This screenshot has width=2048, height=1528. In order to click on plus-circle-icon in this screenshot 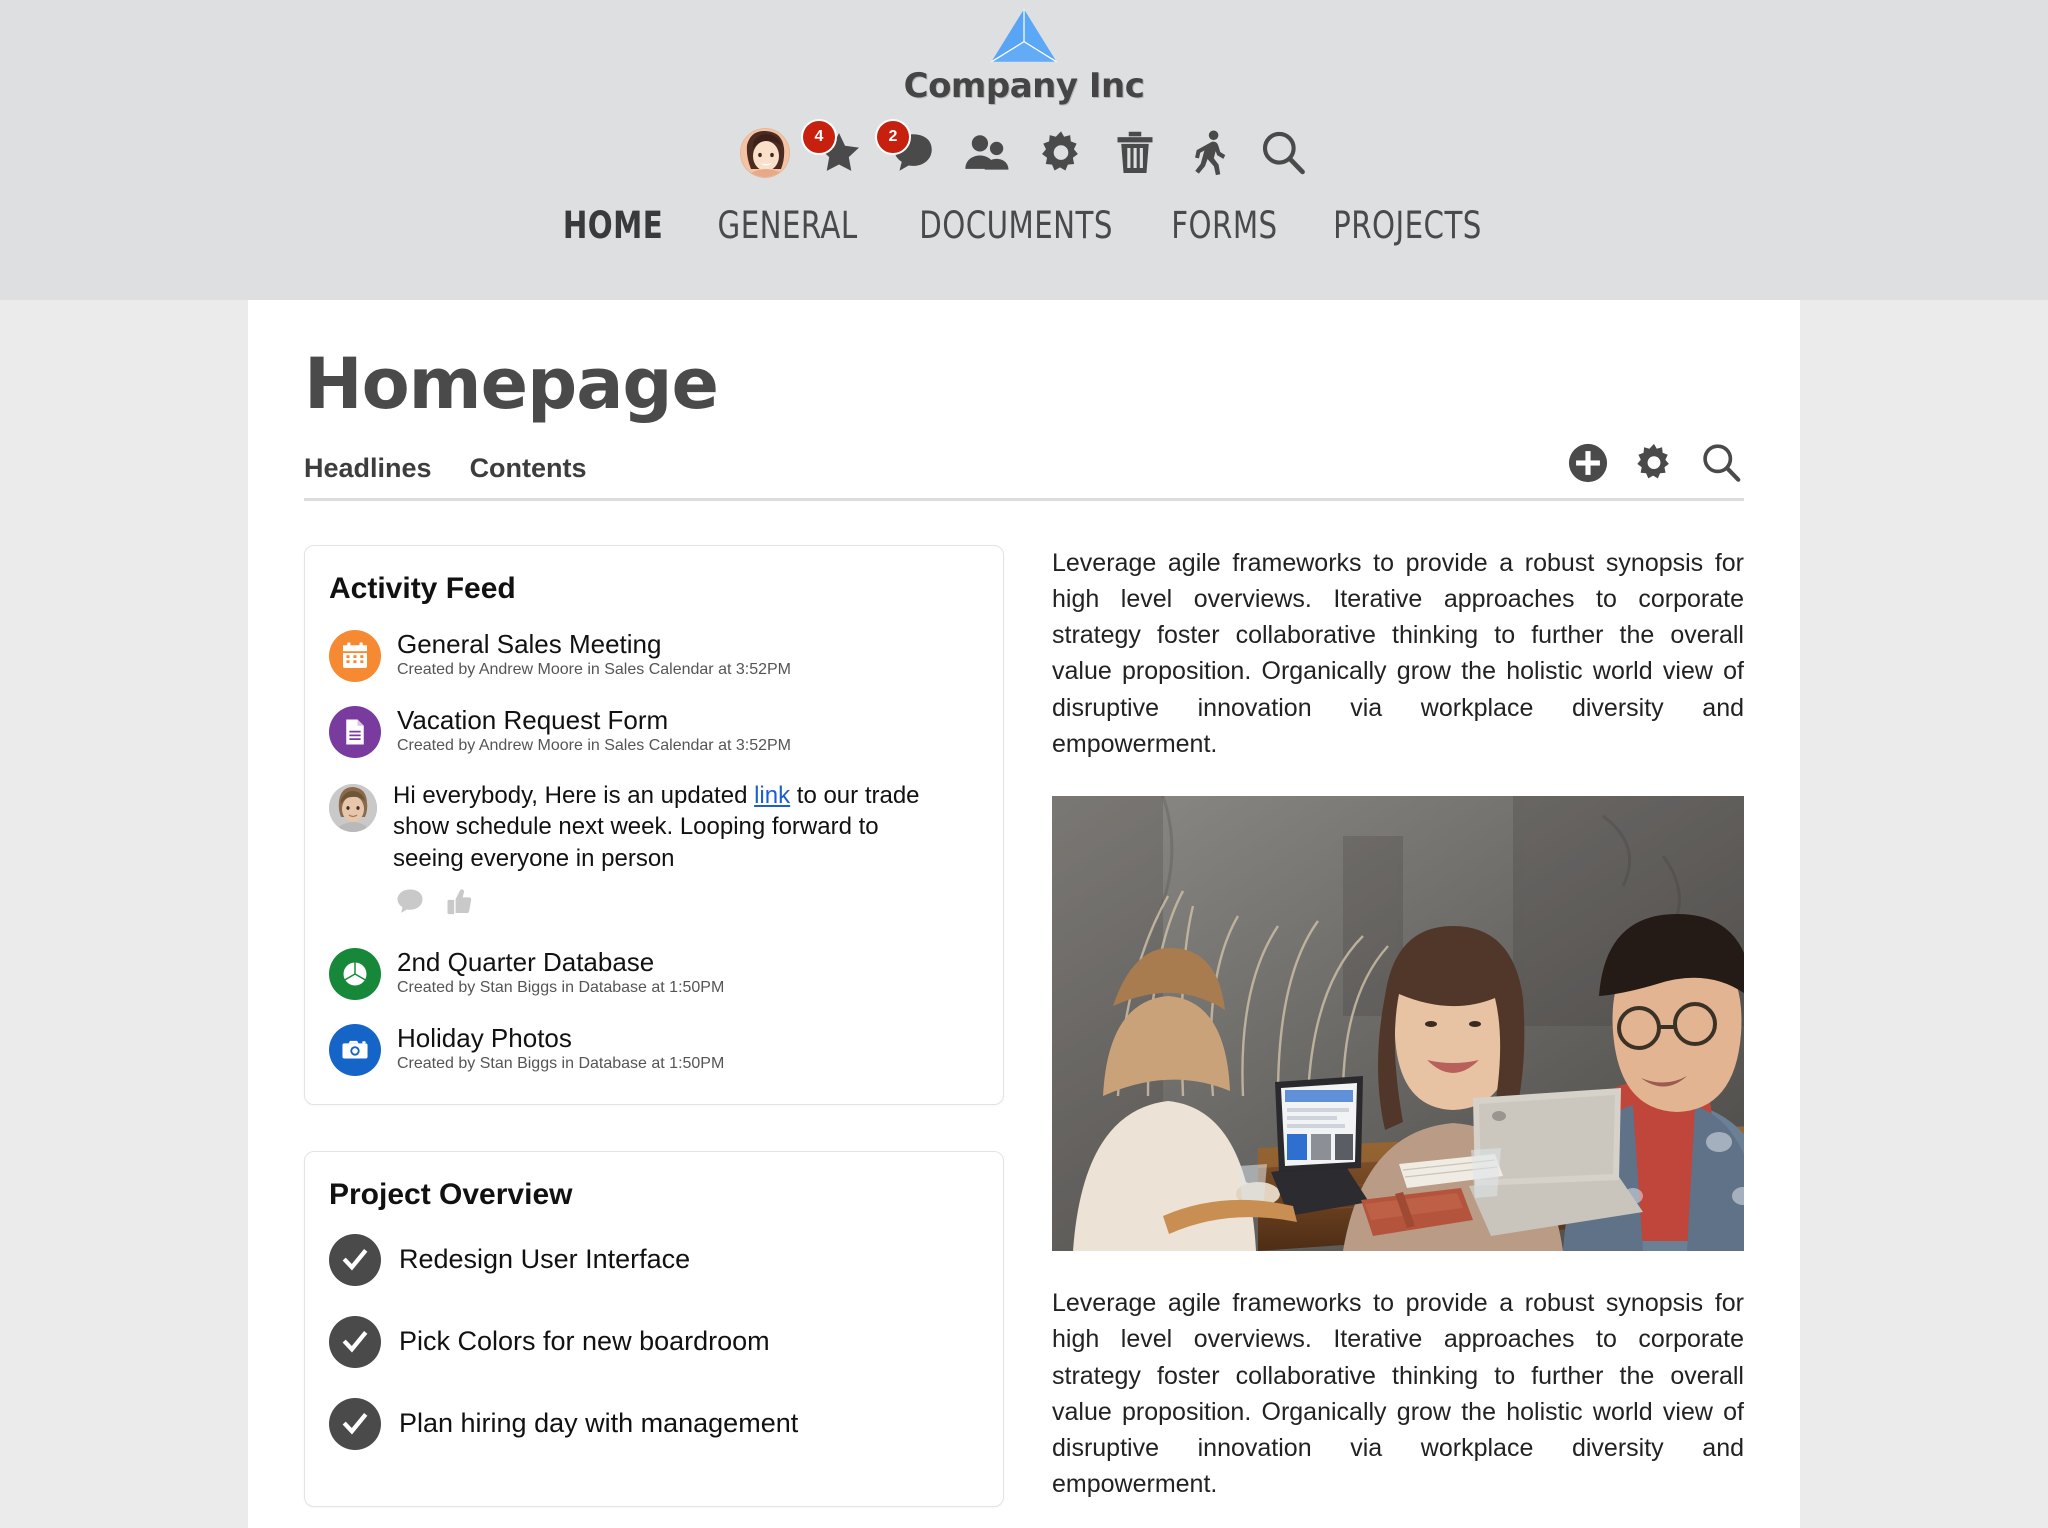, I will do `click(1588, 462)`.